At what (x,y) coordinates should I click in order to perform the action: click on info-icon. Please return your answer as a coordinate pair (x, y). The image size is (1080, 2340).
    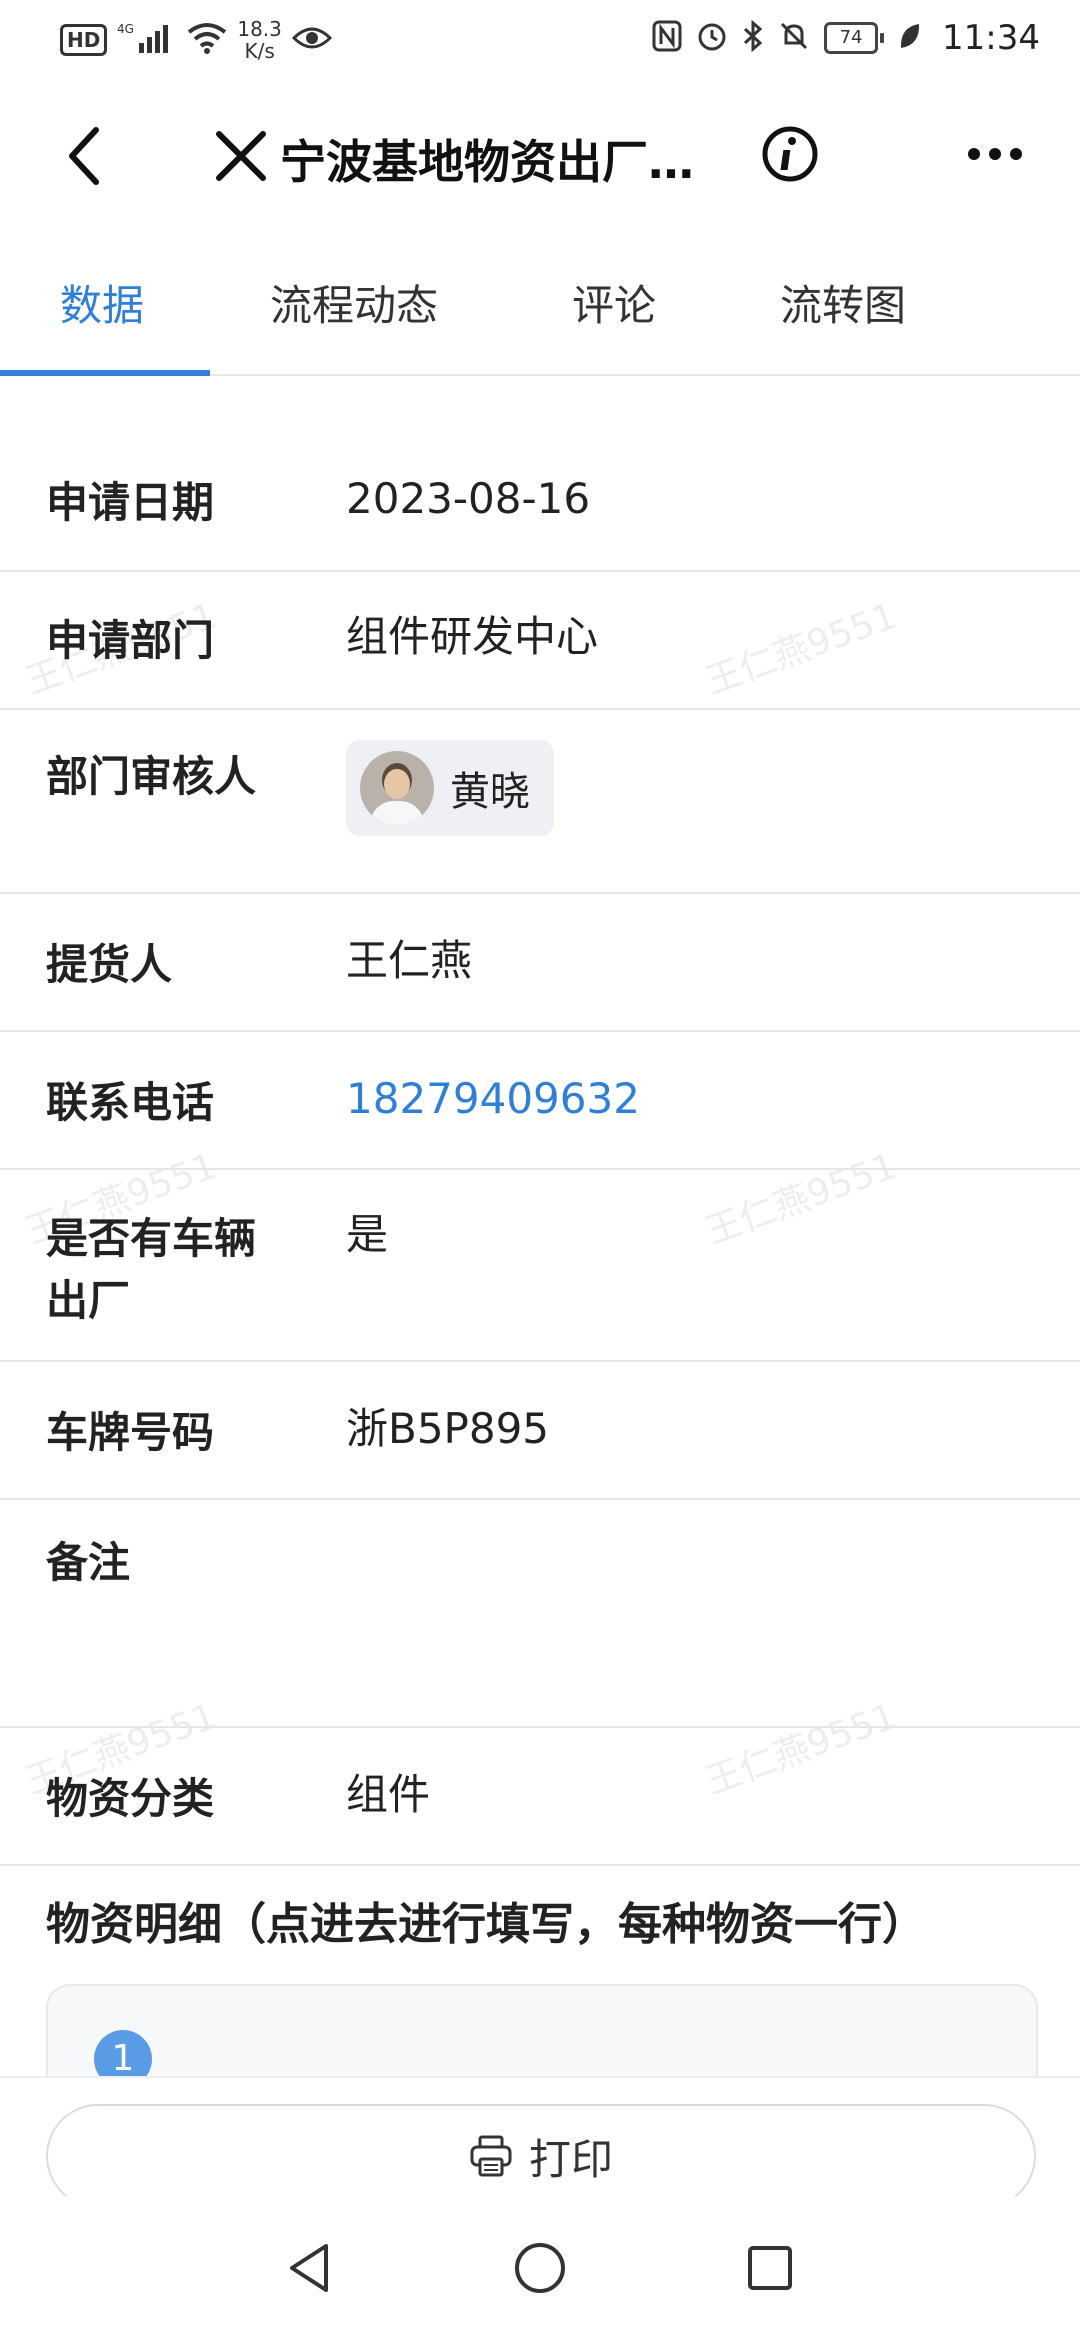
    Looking at the image, I should click on (790, 154).